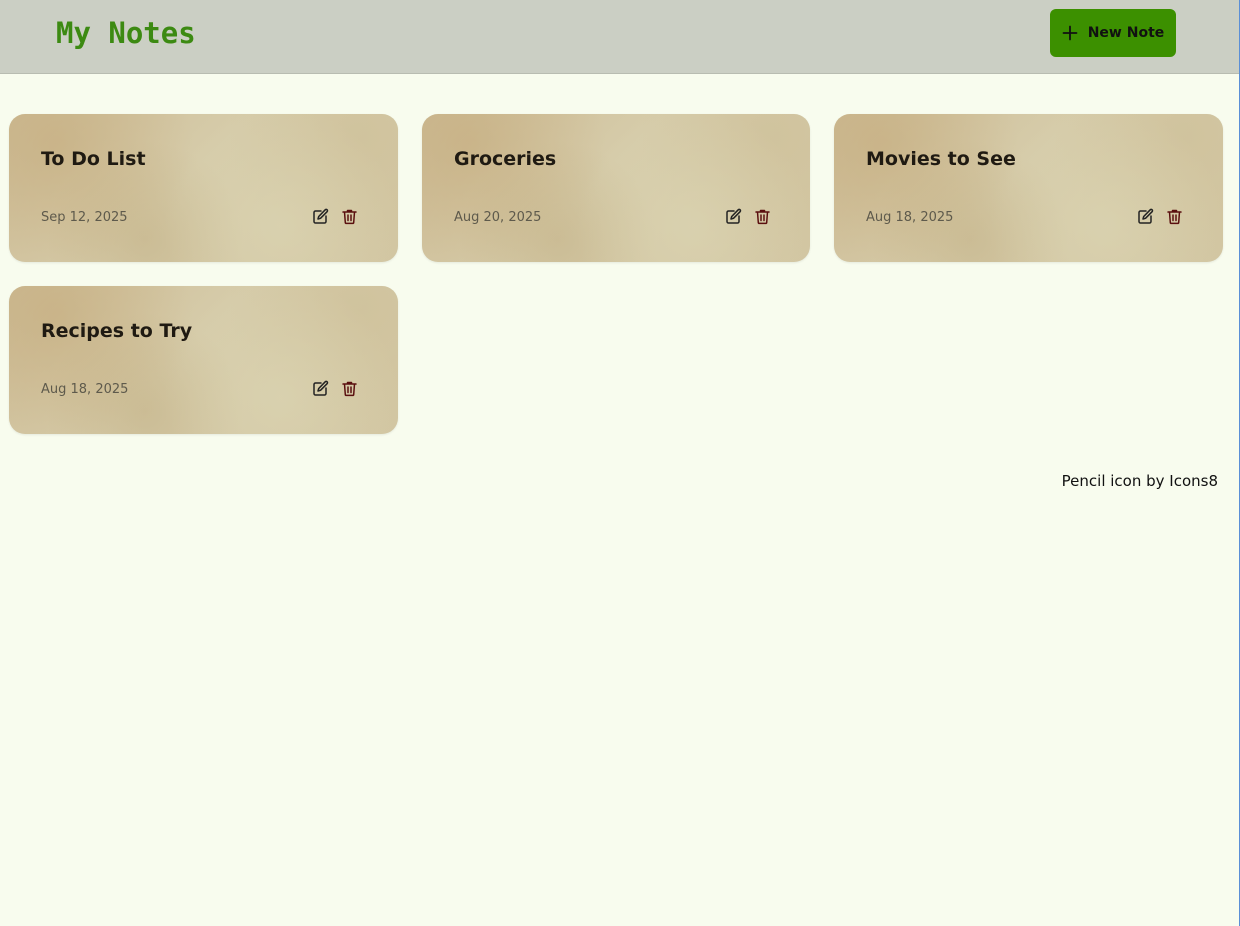 The image size is (1240, 926). I want to click on new-note-button: New Note, so click(1113, 33).